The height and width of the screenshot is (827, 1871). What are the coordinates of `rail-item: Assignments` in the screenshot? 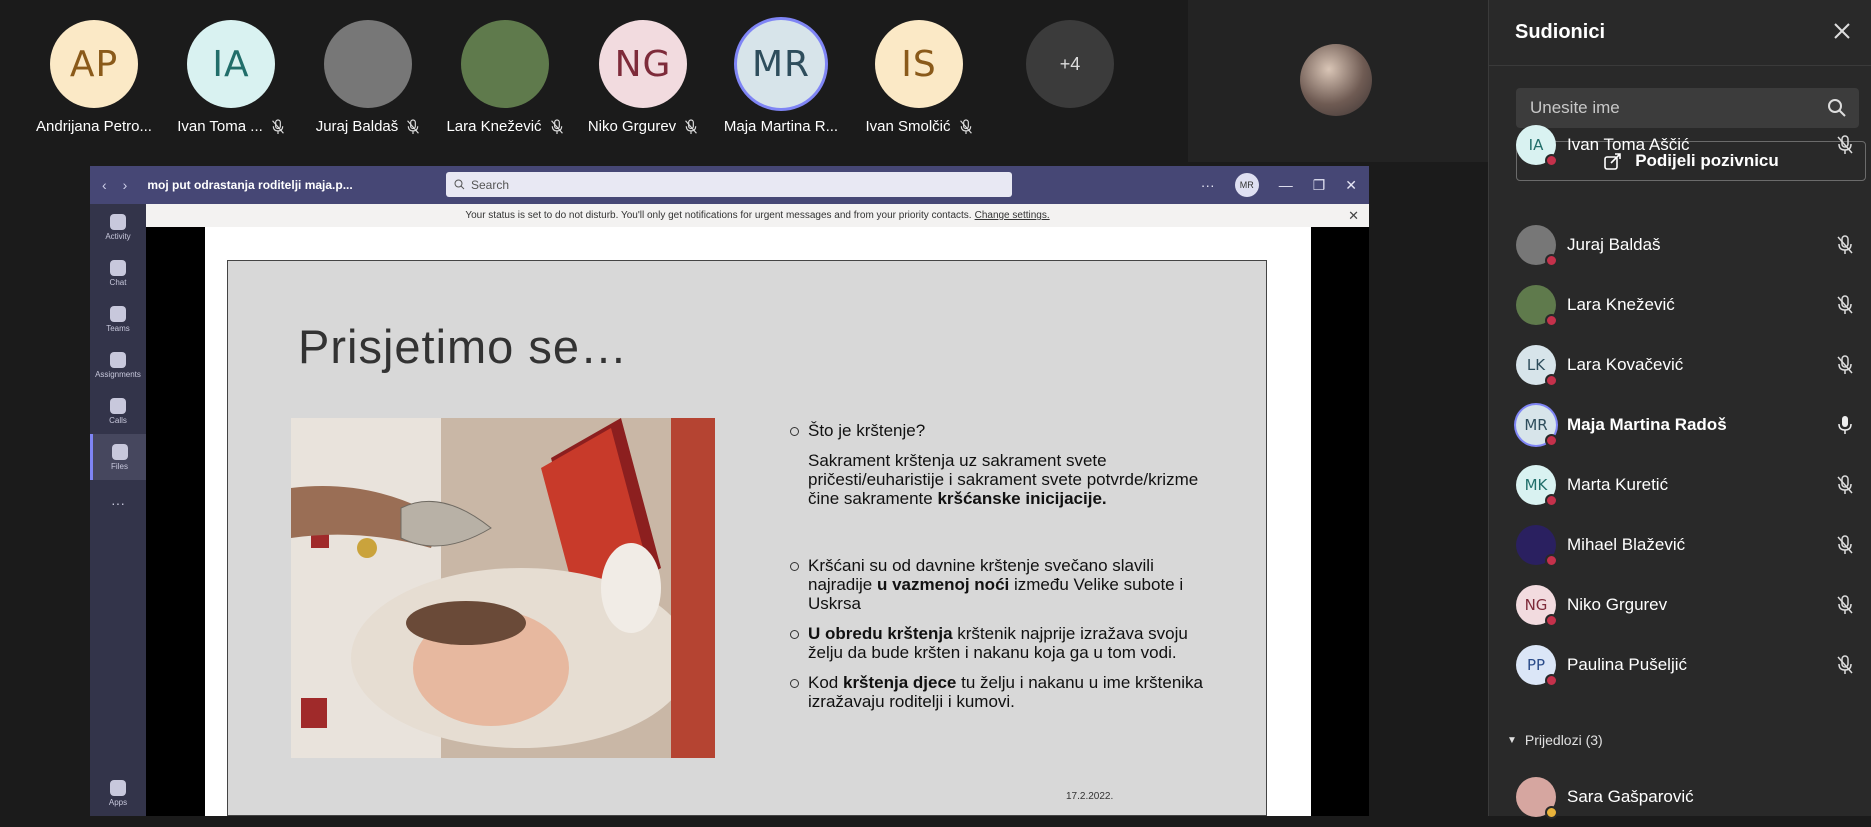 It's located at (118, 365).